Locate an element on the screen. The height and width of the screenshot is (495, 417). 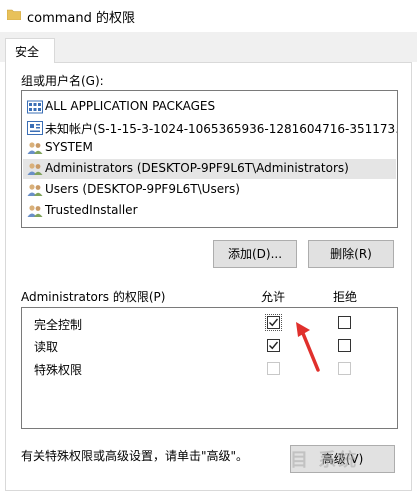
groups-label: 组或用户名(G): is located at coordinates (62, 81).